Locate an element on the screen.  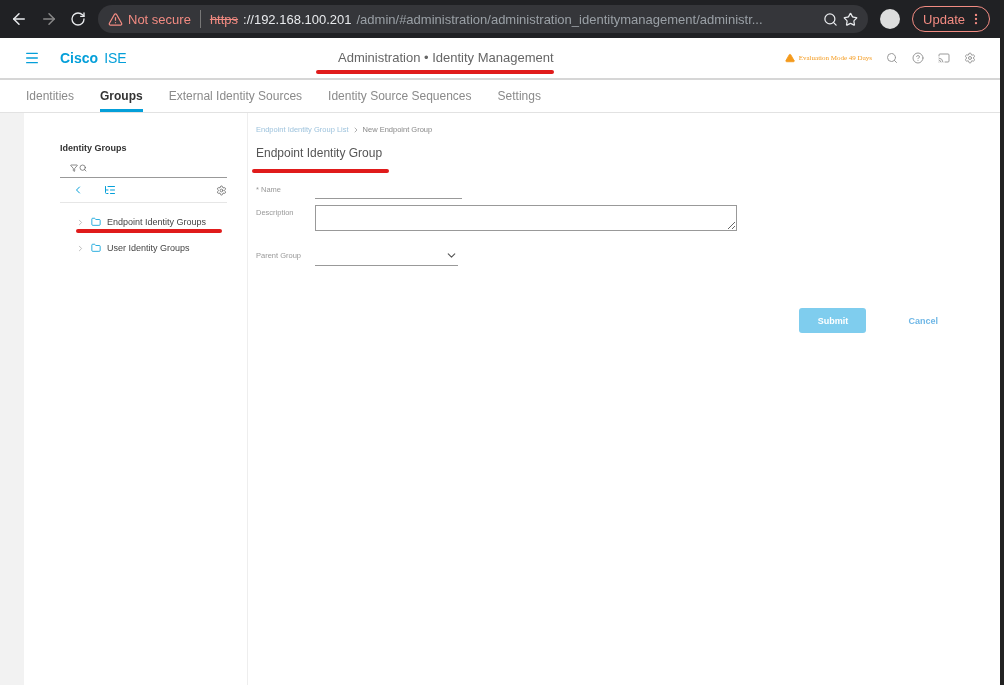
description-field is located at coordinates (526, 218).